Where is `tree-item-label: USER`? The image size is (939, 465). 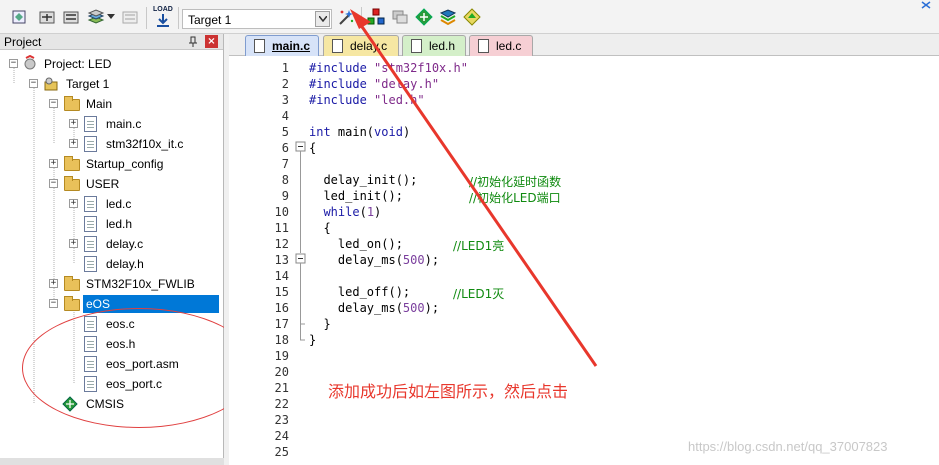
tree-item-label: USER is located at coordinates (103, 184).